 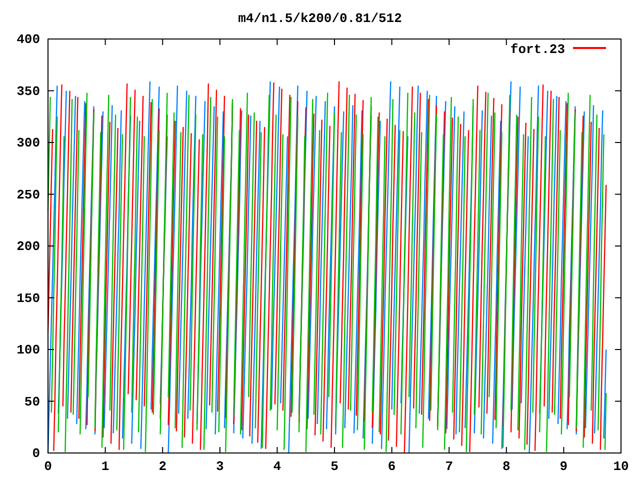 I want to click on y-tick-label: 250, so click(x=28, y=194).